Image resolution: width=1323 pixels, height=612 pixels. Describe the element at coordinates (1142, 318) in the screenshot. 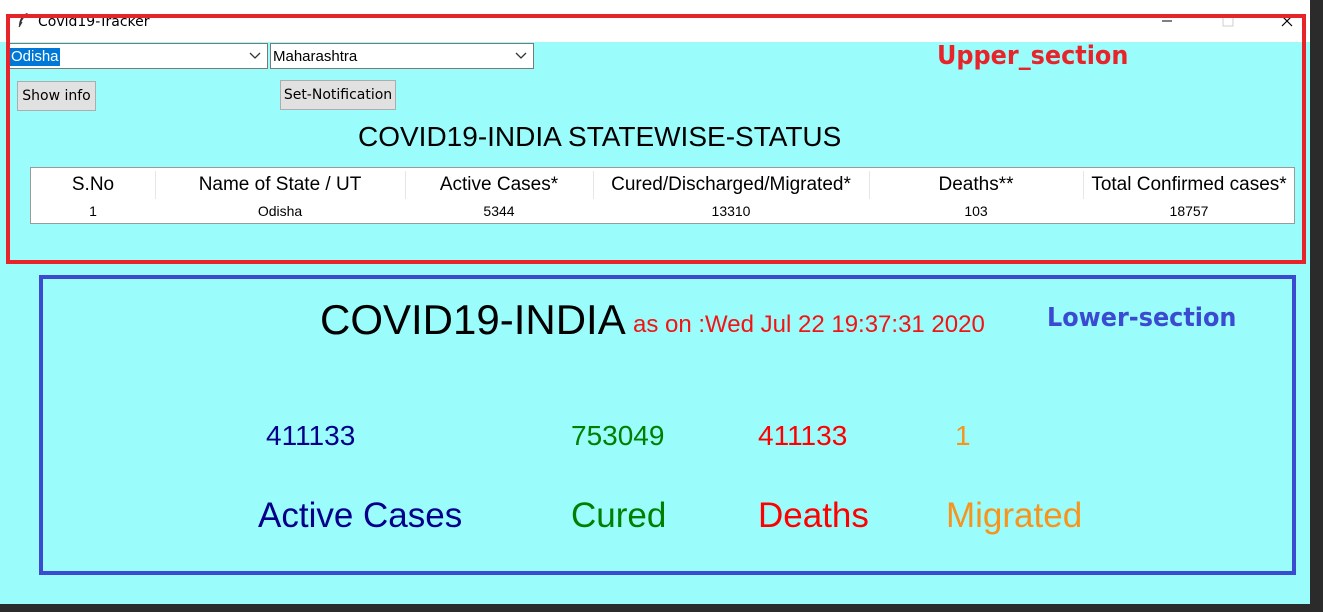

I see `lower-section-annotation: Lower-section` at that location.